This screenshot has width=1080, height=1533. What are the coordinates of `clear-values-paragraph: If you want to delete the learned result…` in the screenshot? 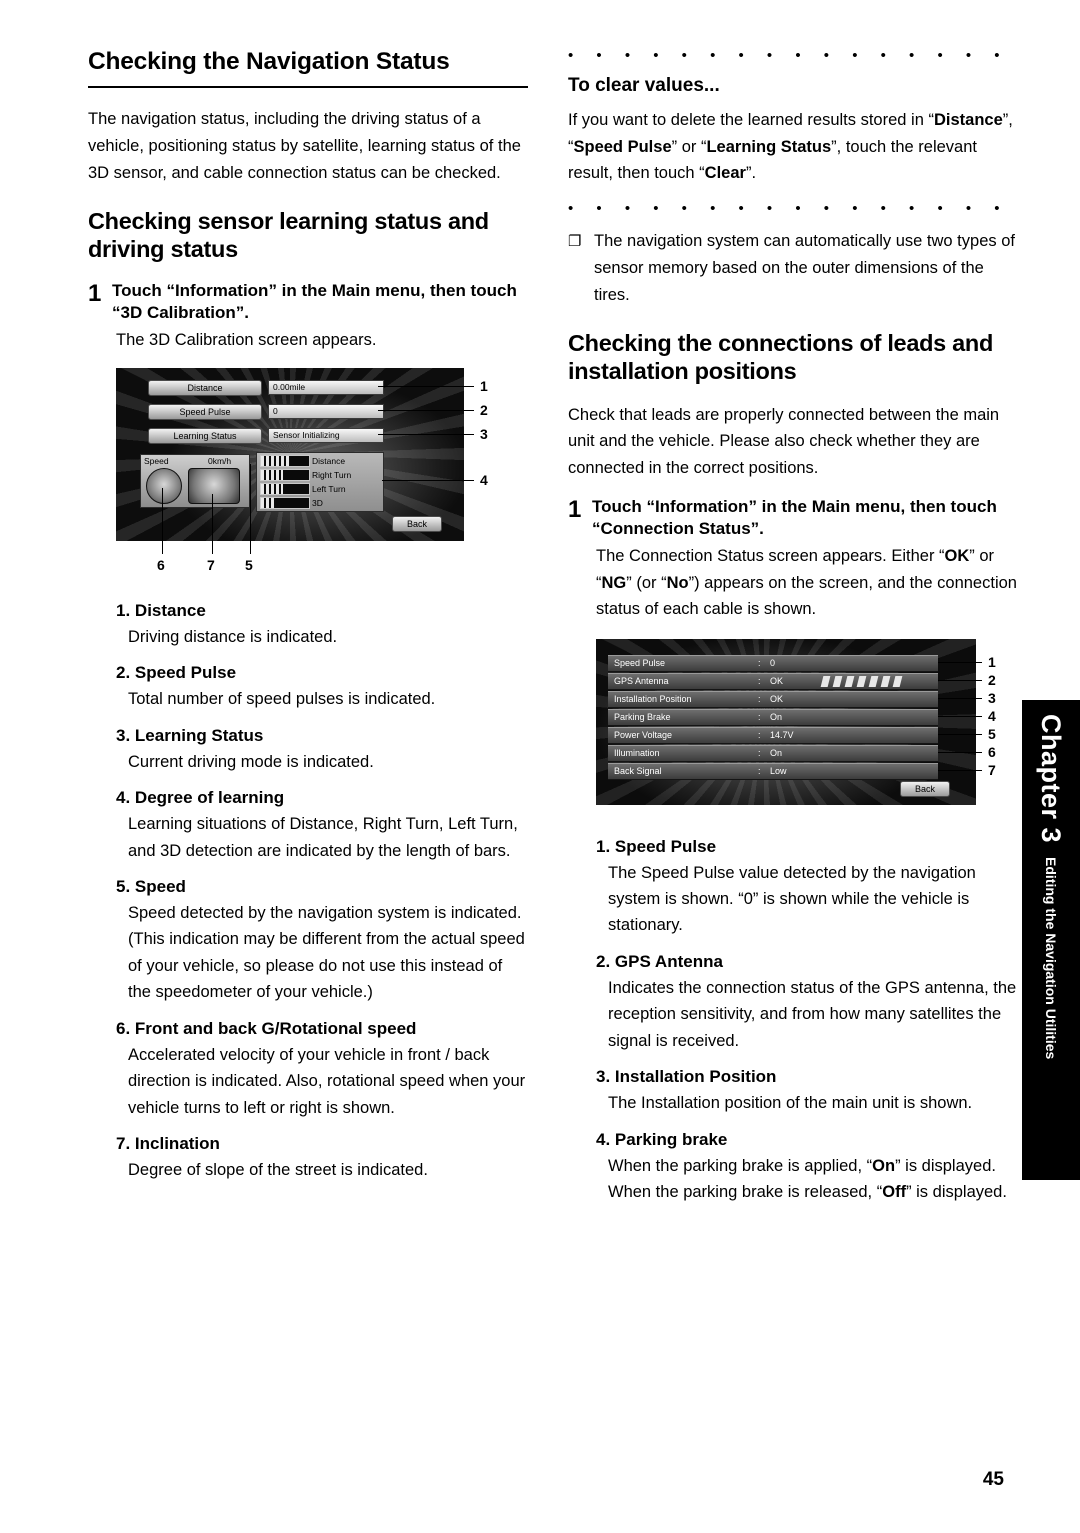 It's located at (793, 147).